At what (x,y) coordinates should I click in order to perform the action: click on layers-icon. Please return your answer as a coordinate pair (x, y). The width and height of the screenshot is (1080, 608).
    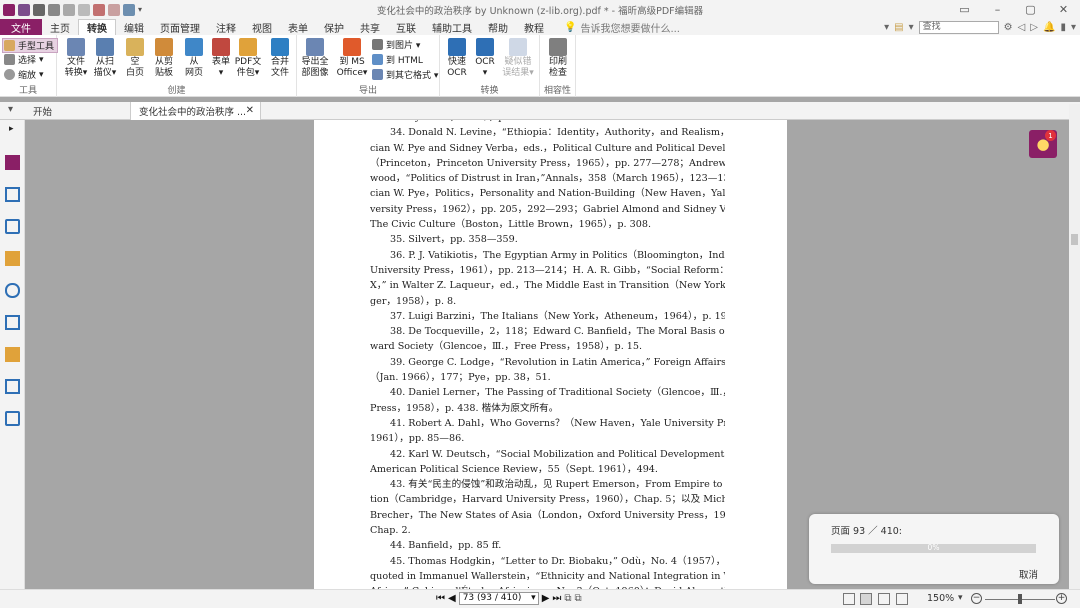
    Looking at the image, I should click on (12, 226).